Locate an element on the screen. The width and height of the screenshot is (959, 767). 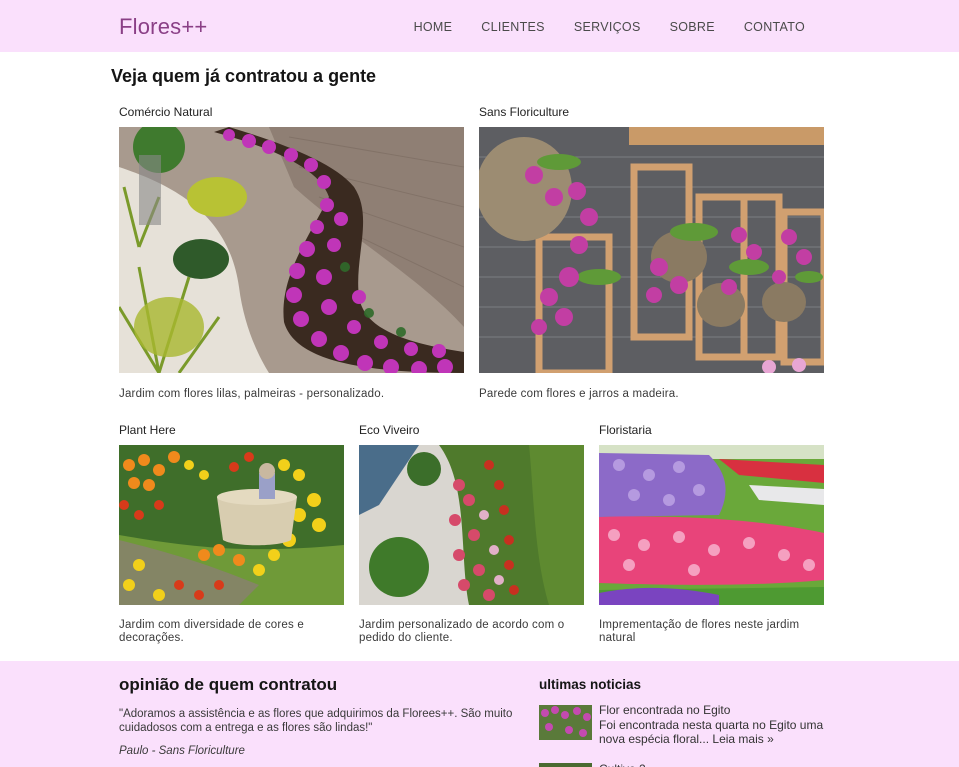
client-card-title-floristaria: Floristaria is located at coordinates (625, 430).